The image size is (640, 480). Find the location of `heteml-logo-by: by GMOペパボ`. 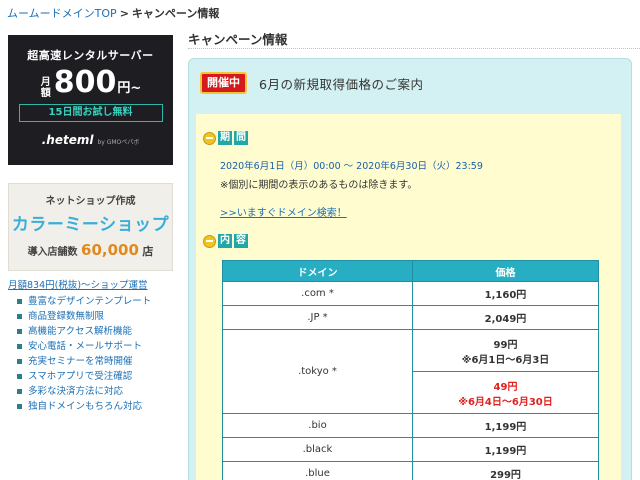

heteml-logo-by: by GMOペパボ is located at coordinates (118, 142).